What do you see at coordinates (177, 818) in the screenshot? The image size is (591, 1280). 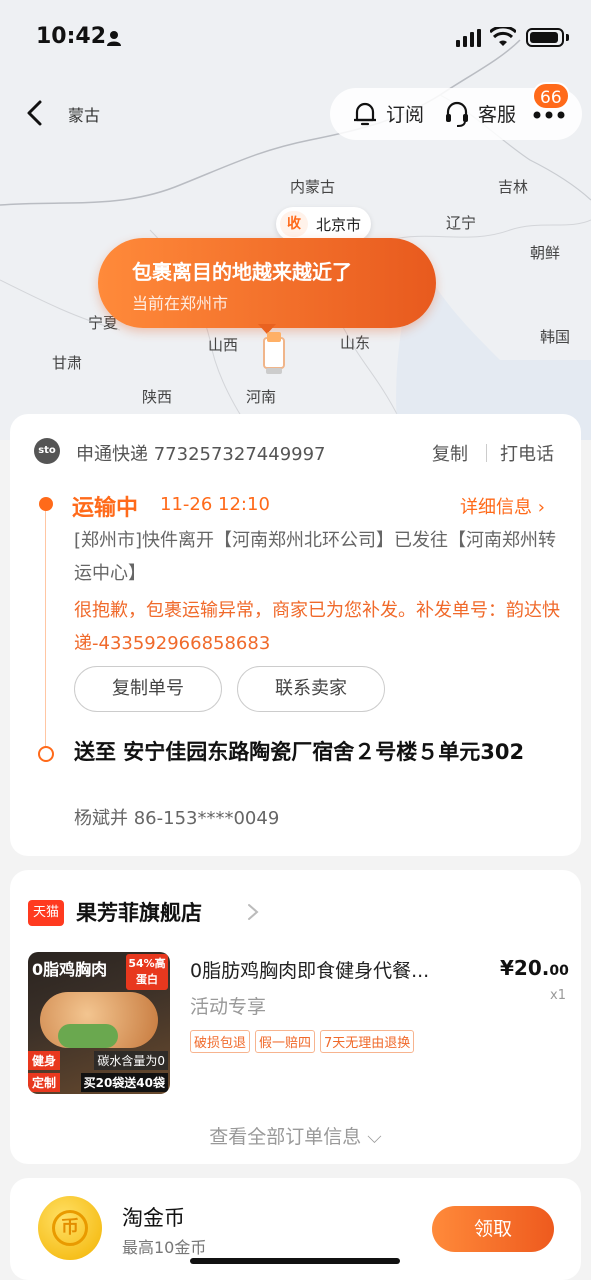 I see `recipient-contact: 杨斌并 86-153****0049` at bounding box center [177, 818].